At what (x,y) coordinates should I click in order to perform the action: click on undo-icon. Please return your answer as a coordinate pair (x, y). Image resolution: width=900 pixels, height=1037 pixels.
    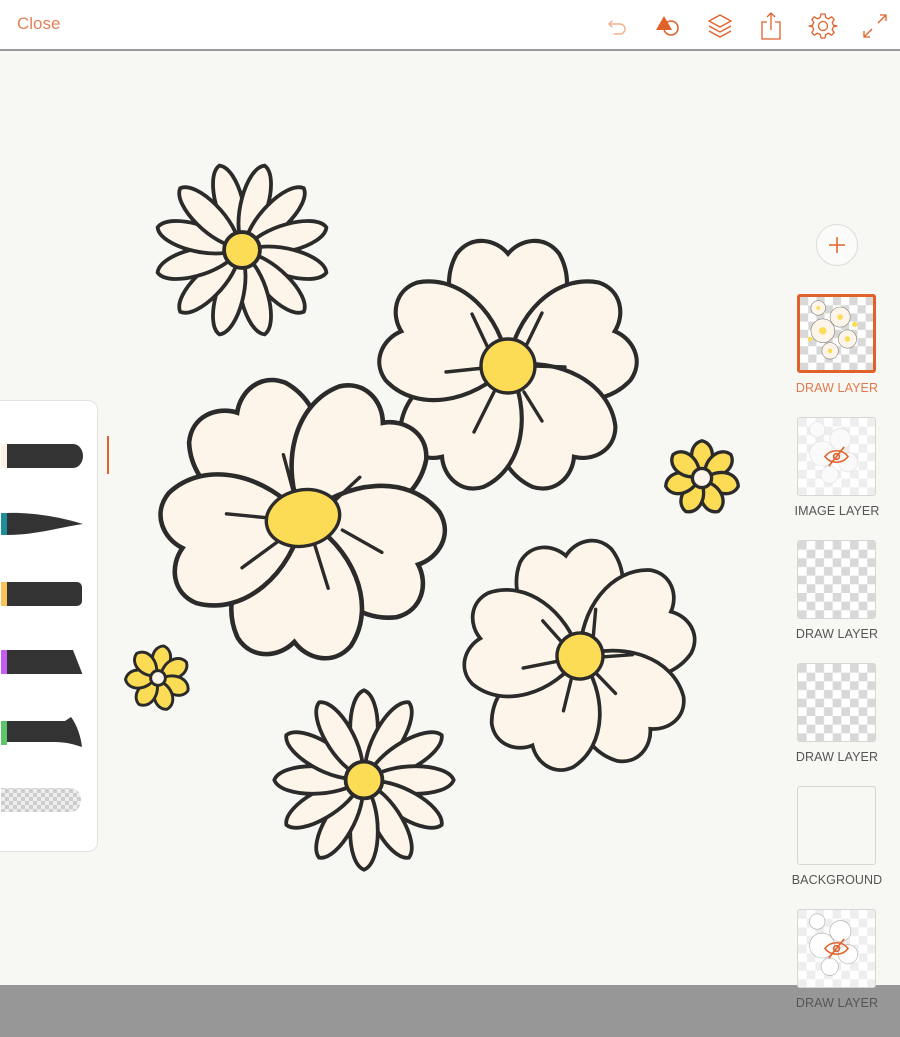
    Looking at the image, I should click on (617, 27).